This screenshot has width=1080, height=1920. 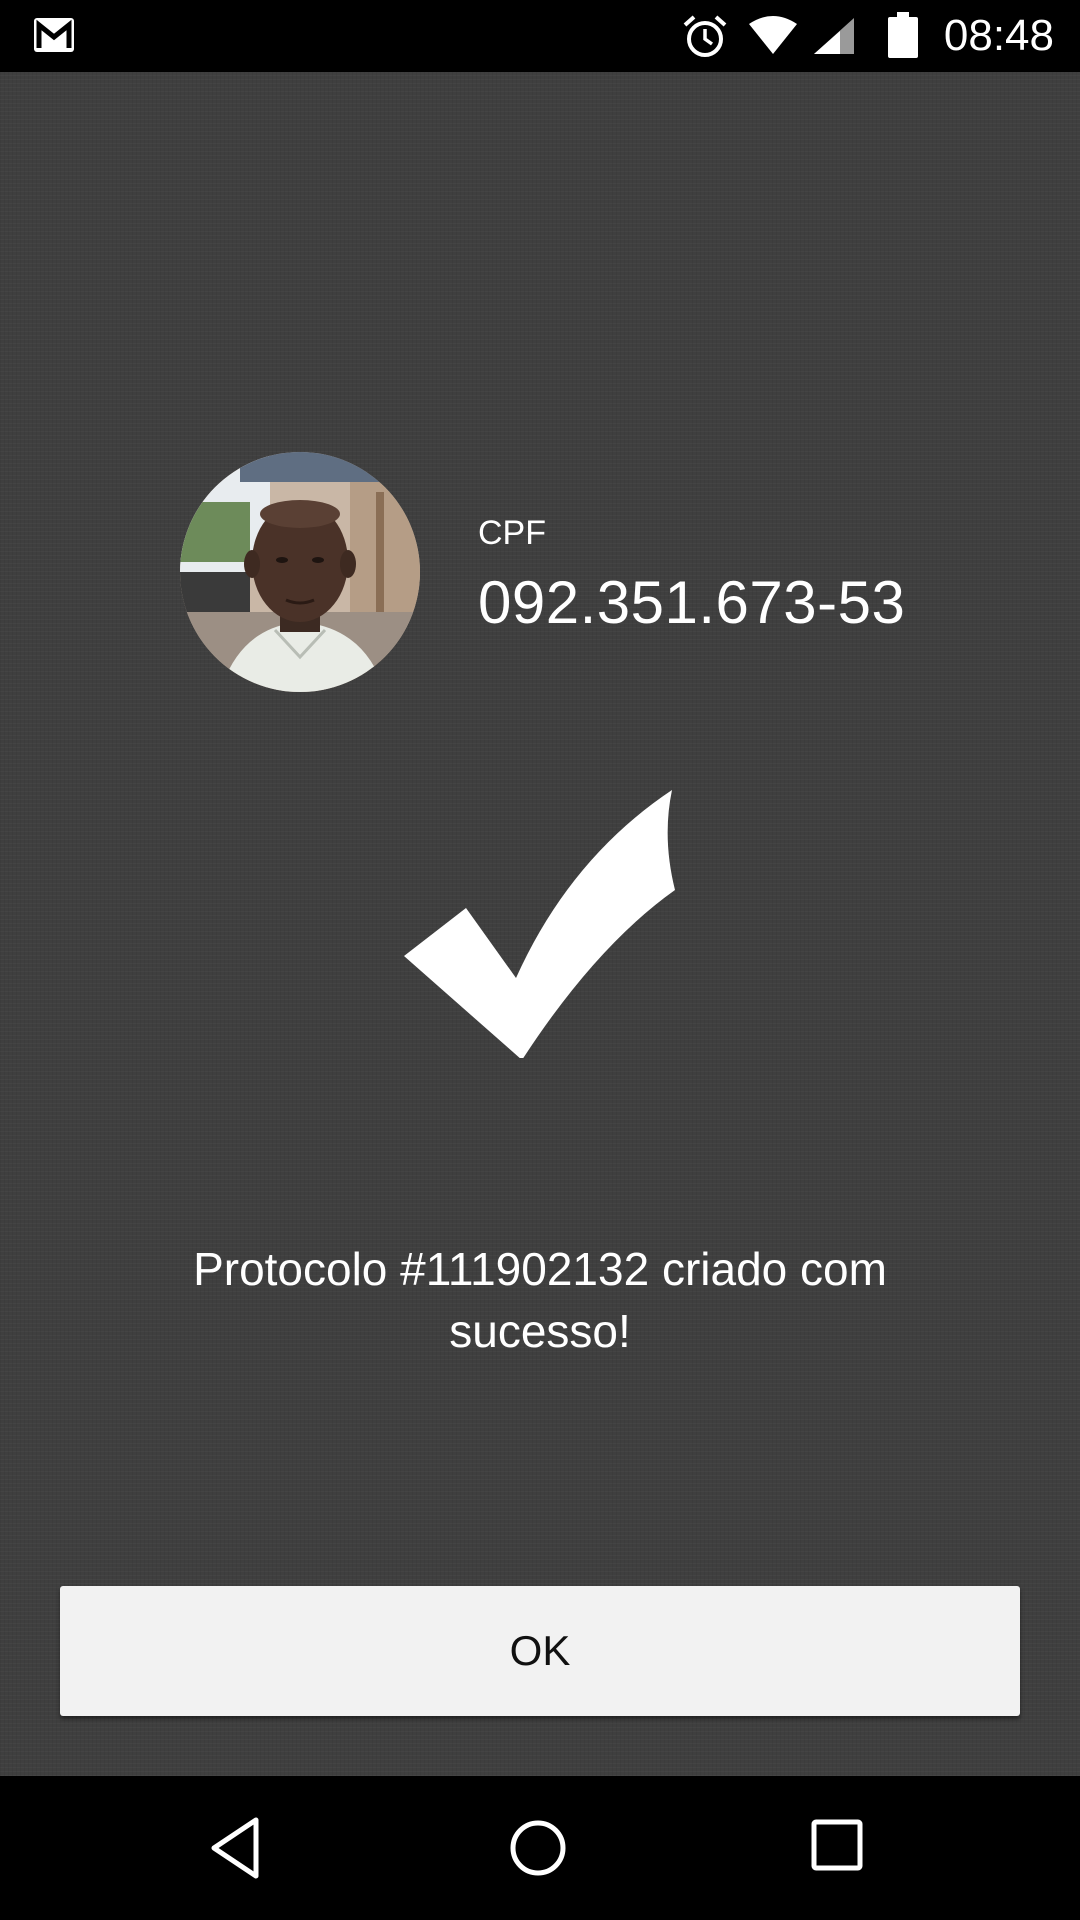 What do you see at coordinates (692, 602) in the screenshot?
I see `cpf-value: 092.351.673-53` at bounding box center [692, 602].